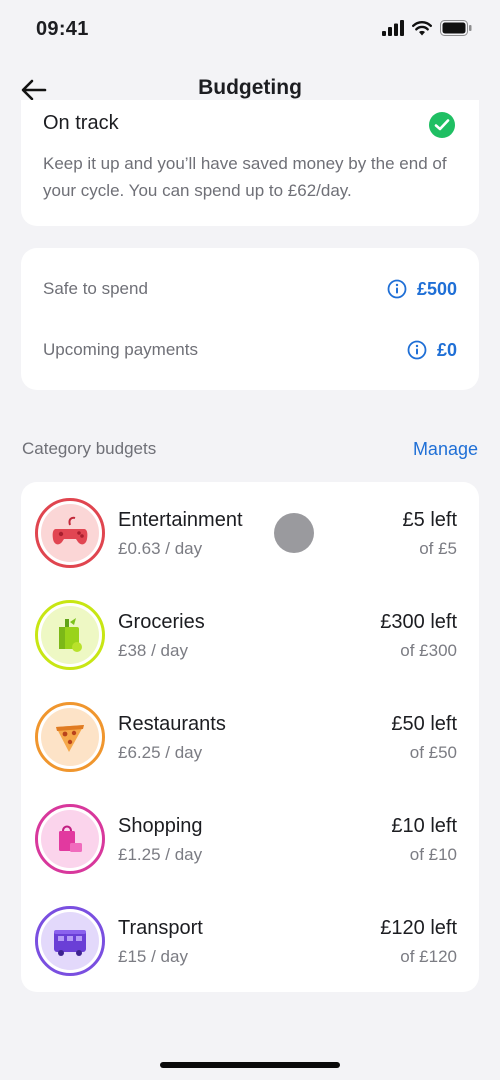  Describe the element at coordinates (436, 288) in the screenshot. I see `safe-to-spend-value: £500` at that location.